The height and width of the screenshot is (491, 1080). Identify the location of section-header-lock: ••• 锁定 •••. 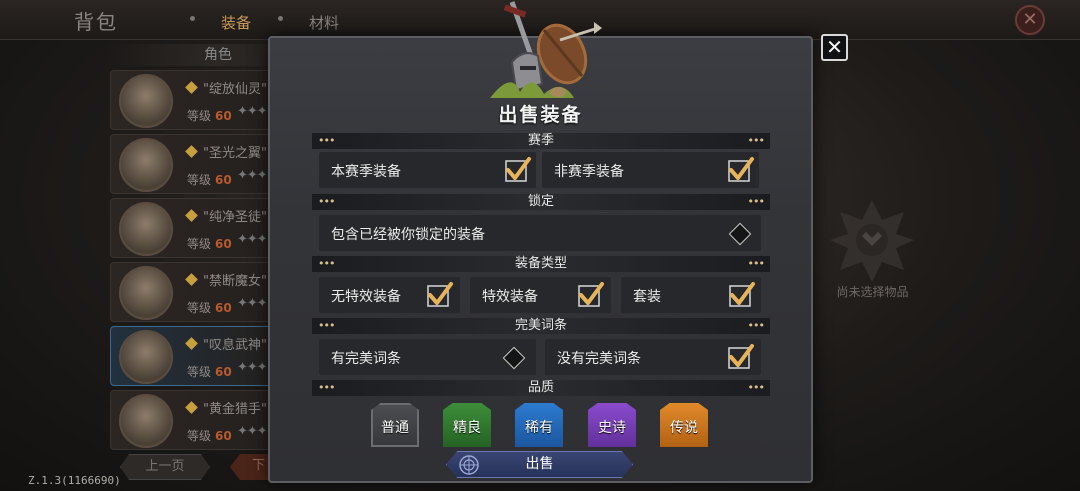
(541, 202).